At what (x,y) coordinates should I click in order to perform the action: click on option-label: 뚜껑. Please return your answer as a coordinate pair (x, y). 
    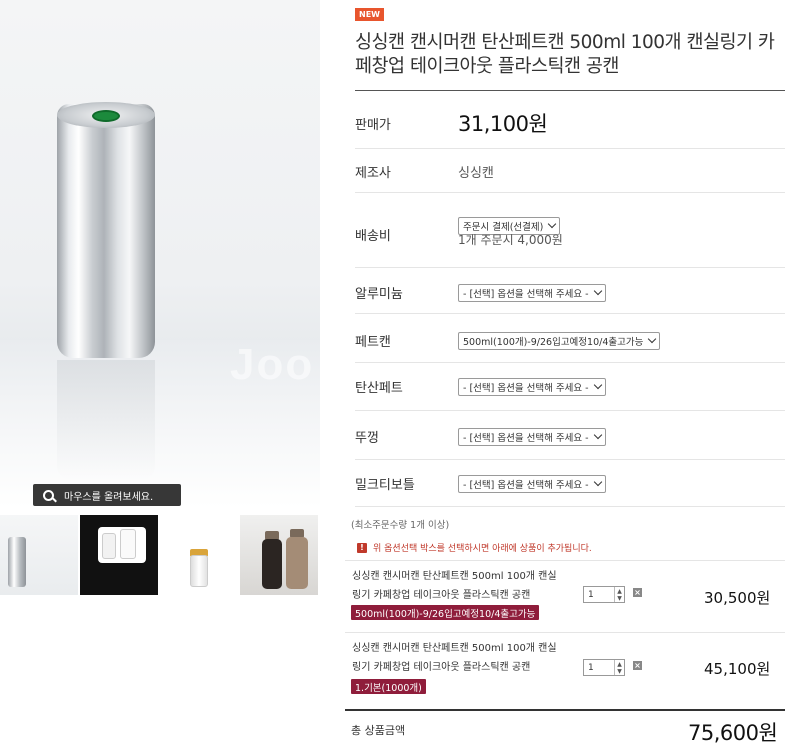
    Looking at the image, I should click on (367, 438).